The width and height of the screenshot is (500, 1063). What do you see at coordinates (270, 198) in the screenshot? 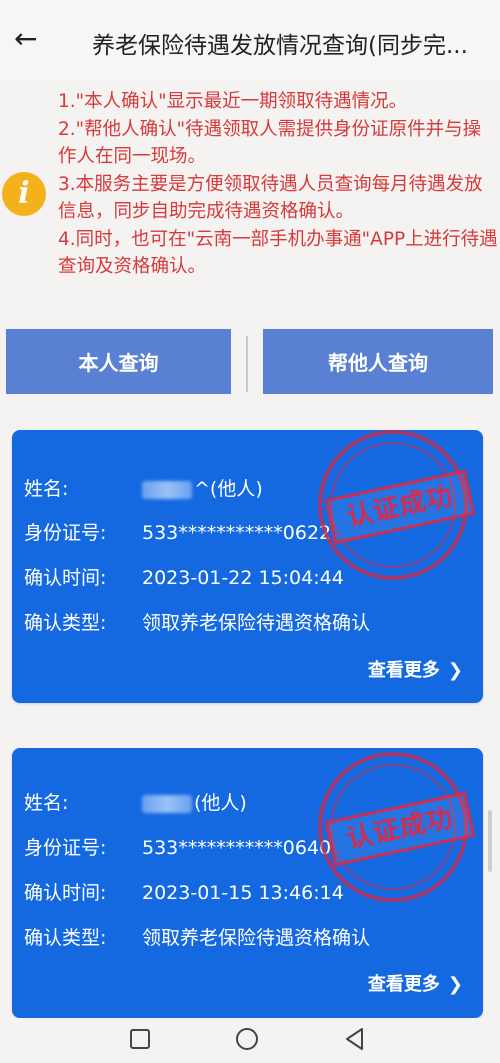
I see `notice-line-3: 3.本服务主要是方便领取待遇人员查询每月待遇发放信息，同步自助完成待遇资格确认。` at bounding box center [270, 198].